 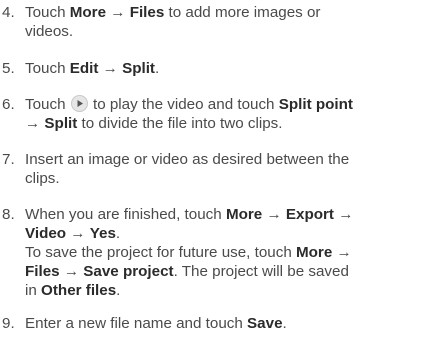 What do you see at coordinates (33, 290) in the screenshot?
I see `text-segment: in` at bounding box center [33, 290].